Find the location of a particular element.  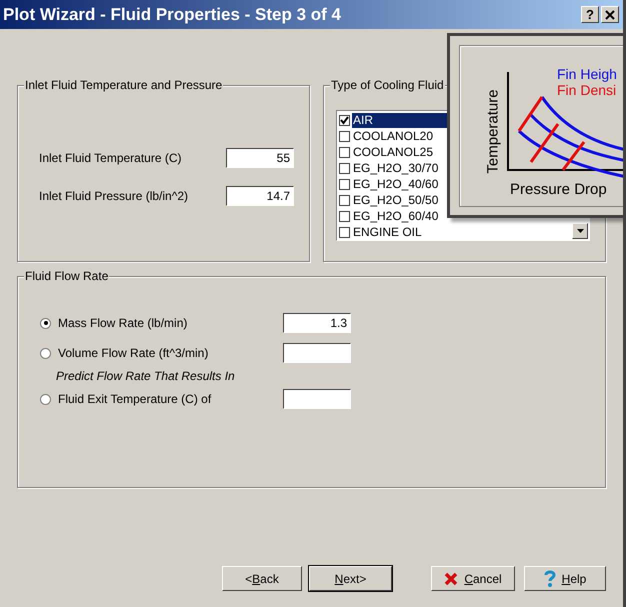

option-label: Volume Flow Rate (ft^3/min) is located at coordinates (134, 353).